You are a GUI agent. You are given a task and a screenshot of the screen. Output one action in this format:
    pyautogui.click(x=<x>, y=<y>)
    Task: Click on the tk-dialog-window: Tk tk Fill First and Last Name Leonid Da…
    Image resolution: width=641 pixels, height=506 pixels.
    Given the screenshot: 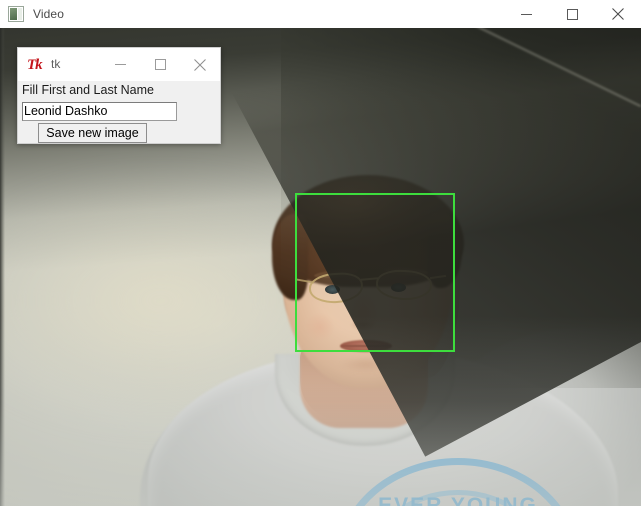 What is the action you would take?
    pyautogui.click(x=119, y=95)
    